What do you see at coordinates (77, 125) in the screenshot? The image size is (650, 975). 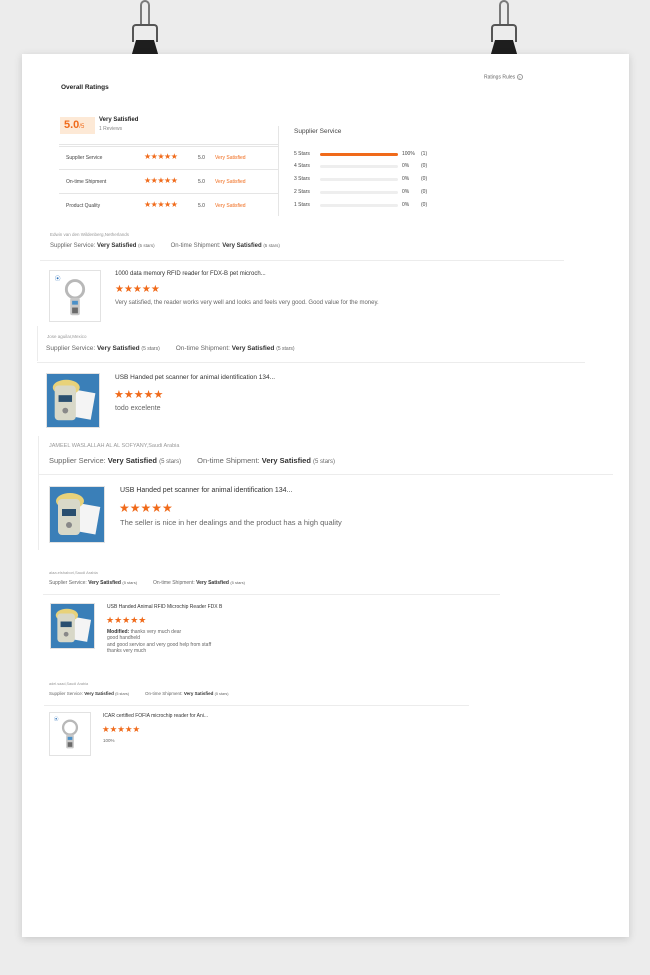 I see `overall-score-badge: 5.0/5` at bounding box center [77, 125].